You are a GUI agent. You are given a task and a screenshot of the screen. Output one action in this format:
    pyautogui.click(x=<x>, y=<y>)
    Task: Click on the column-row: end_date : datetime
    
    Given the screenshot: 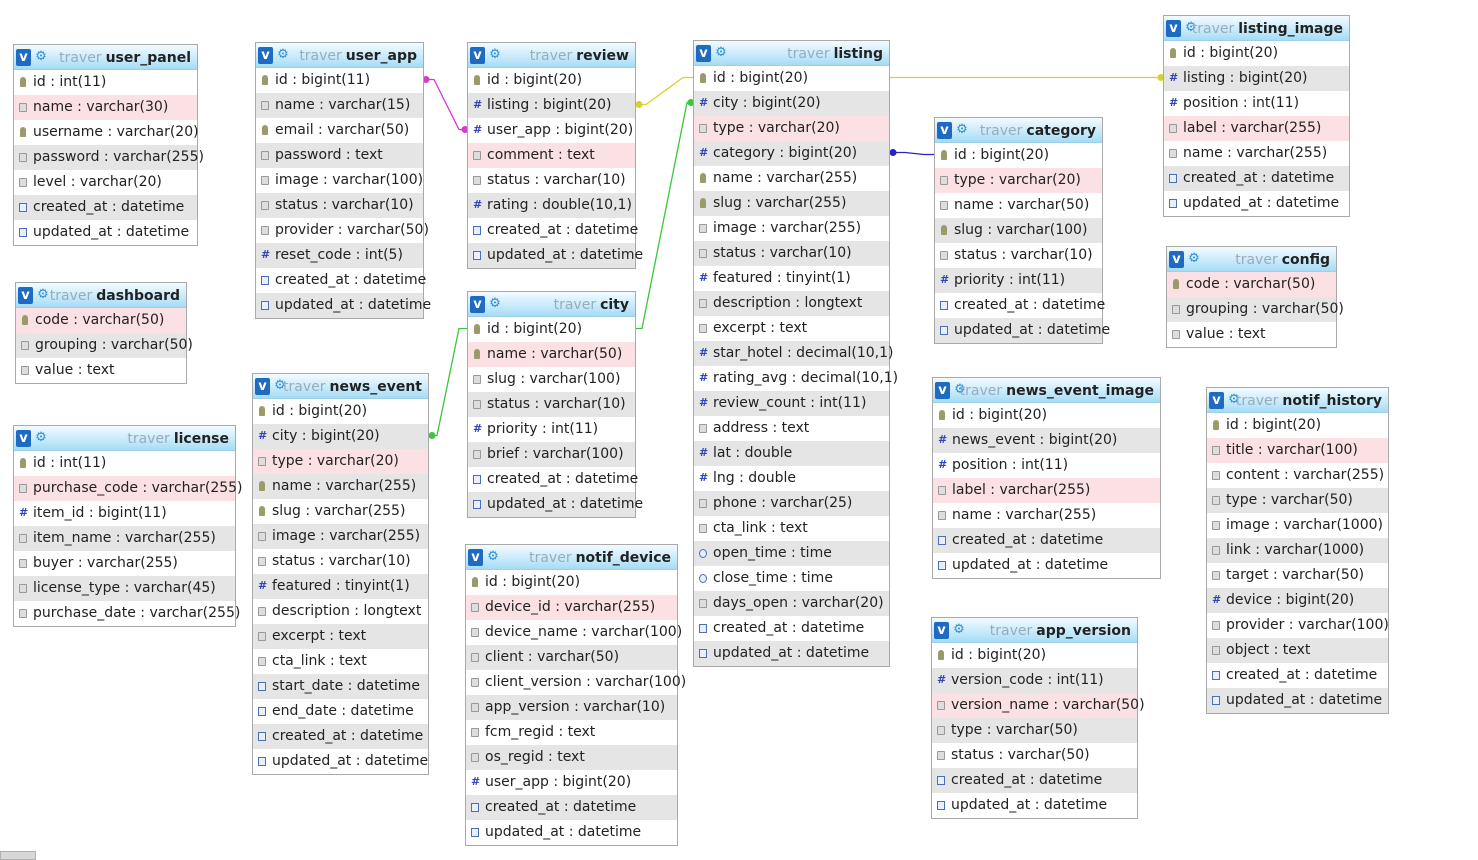 What is the action you would take?
    pyautogui.click(x=340, y=711)
    